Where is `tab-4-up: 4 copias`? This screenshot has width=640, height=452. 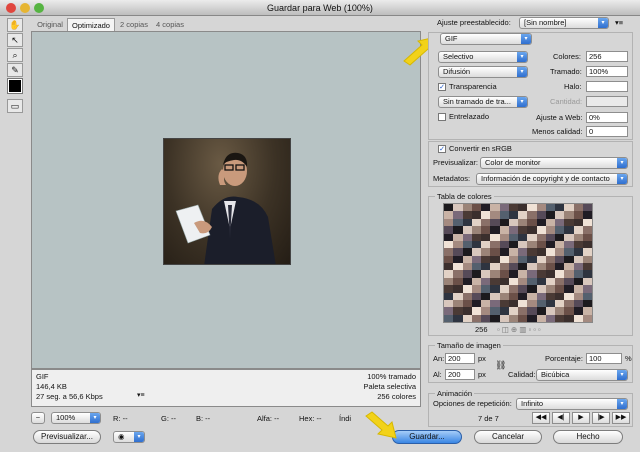
tab-4-up: 4 copias is located at coordinates (170, 24).